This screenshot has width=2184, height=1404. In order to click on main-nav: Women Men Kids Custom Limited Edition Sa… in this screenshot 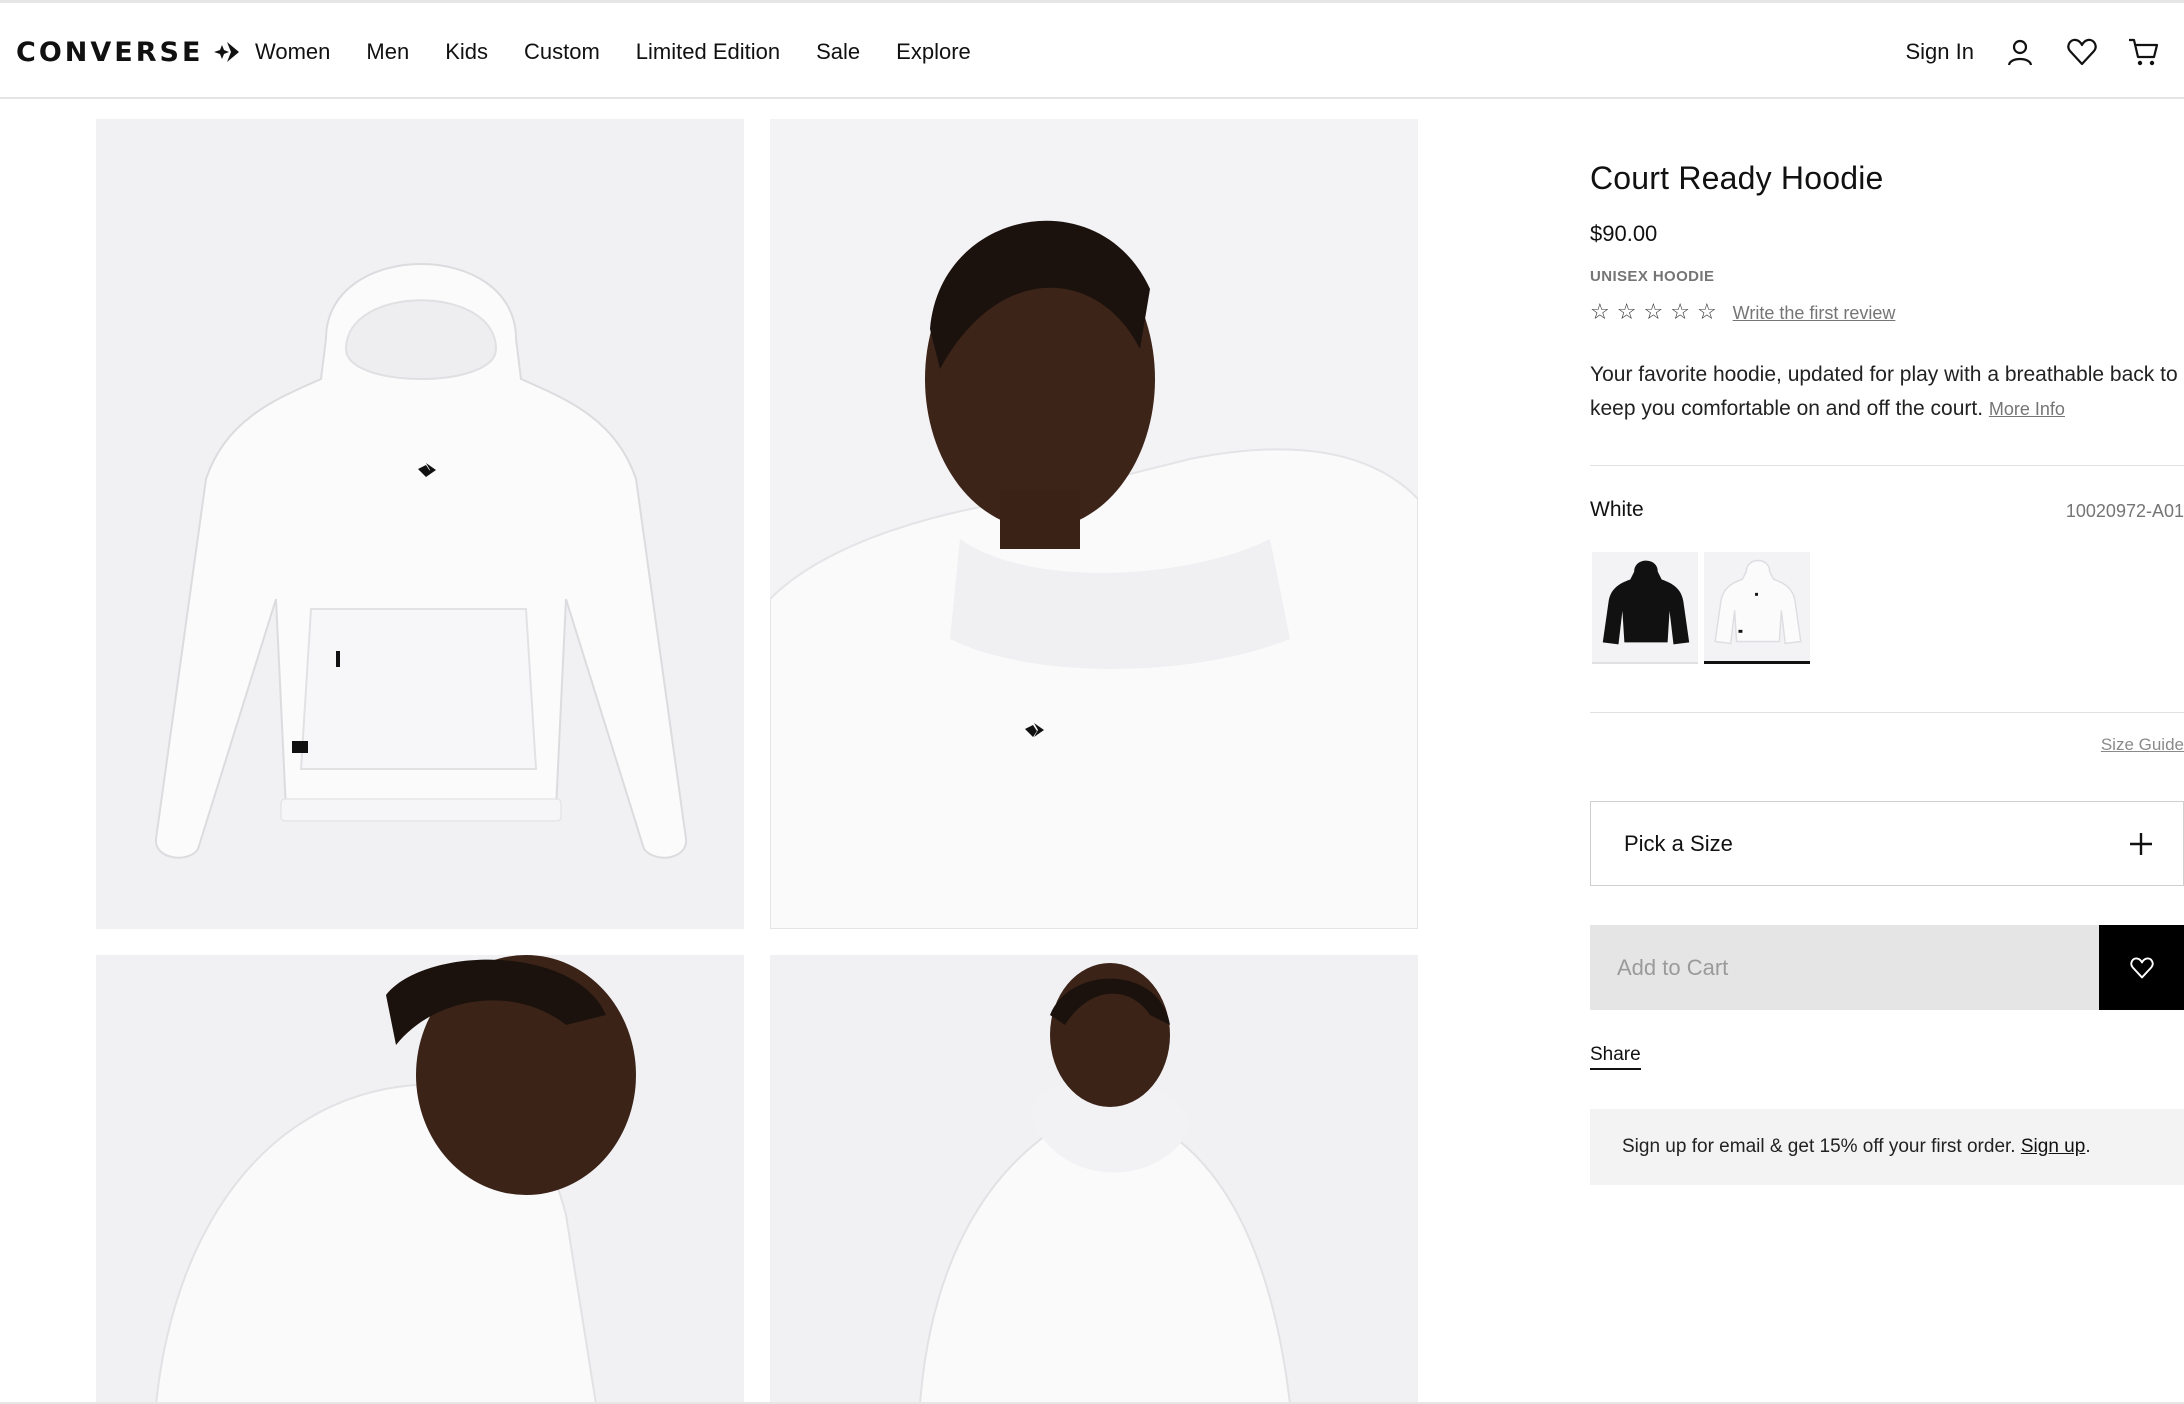, I will do `click(613, 52)`.